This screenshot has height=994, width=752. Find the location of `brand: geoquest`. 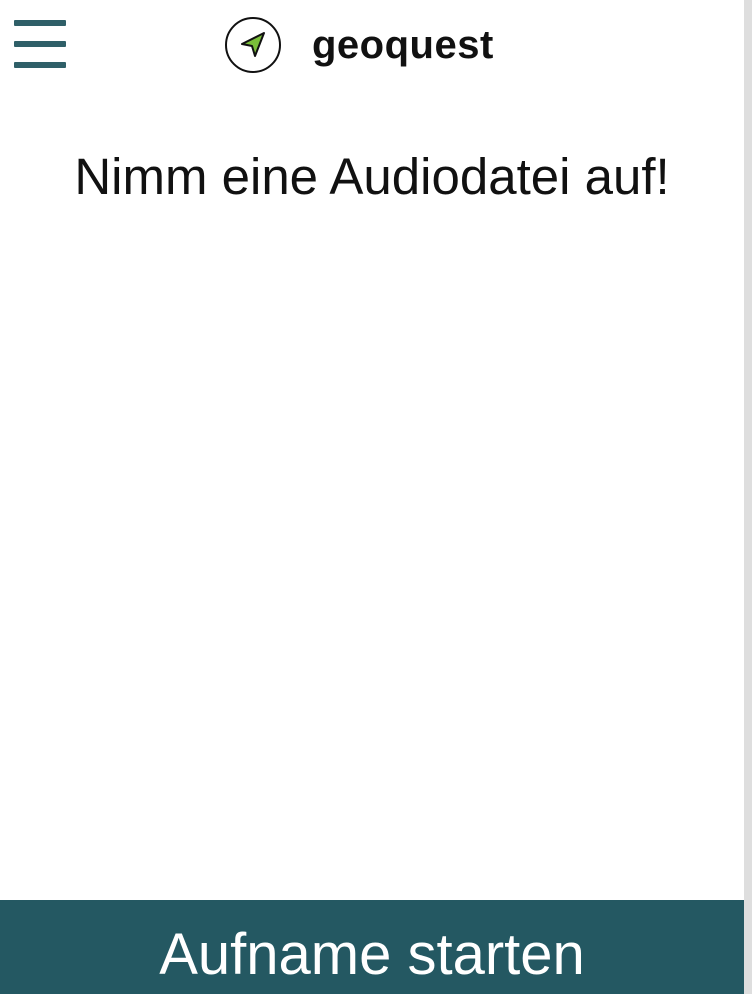

brand: geoquest is located at coordinates (359, 45).